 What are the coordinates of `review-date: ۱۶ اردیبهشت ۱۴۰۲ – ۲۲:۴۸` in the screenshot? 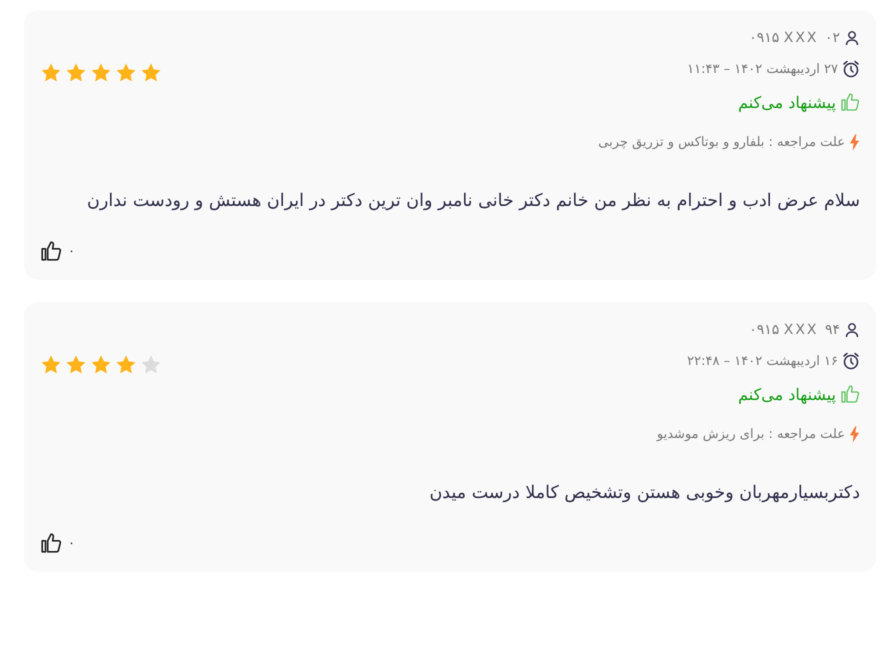 It's located at (762, 361).